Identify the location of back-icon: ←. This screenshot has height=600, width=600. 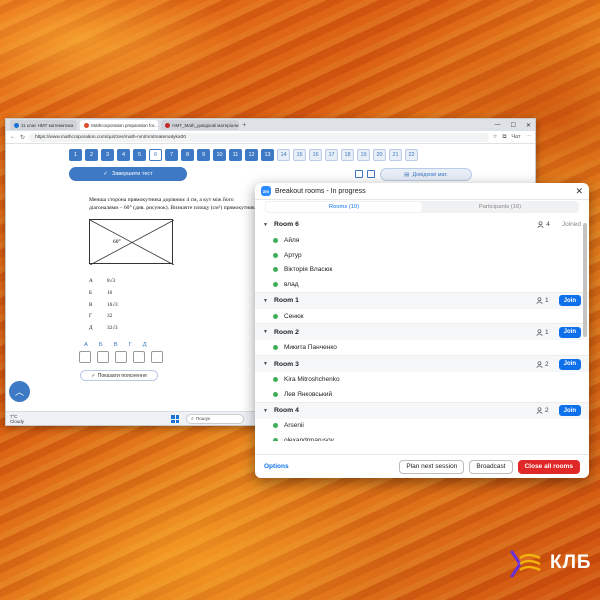
(13, 137).